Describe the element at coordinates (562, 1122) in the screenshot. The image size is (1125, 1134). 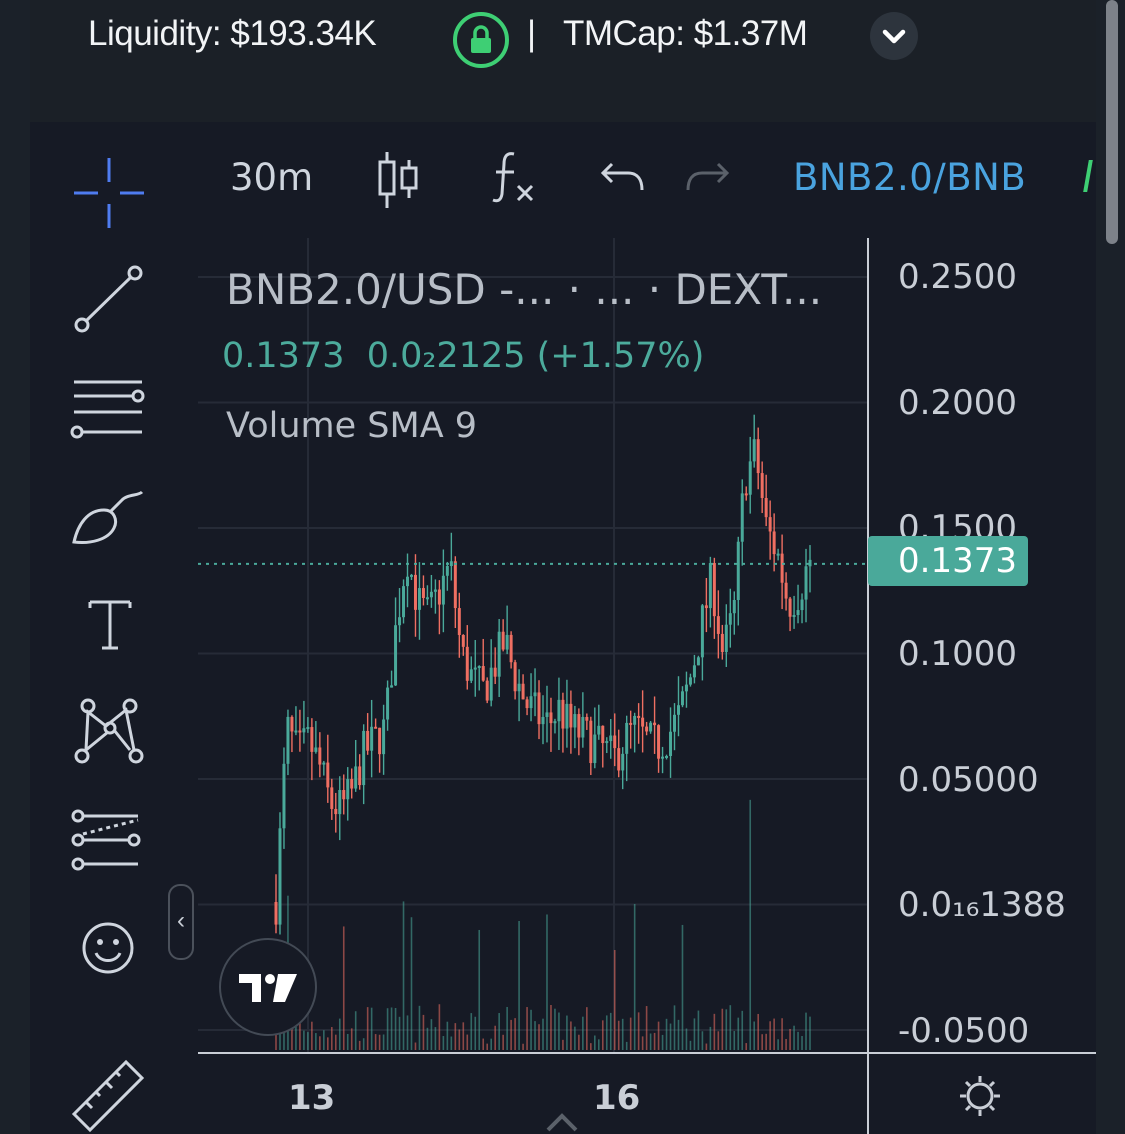
I see `chevron-up-icon` at that location.